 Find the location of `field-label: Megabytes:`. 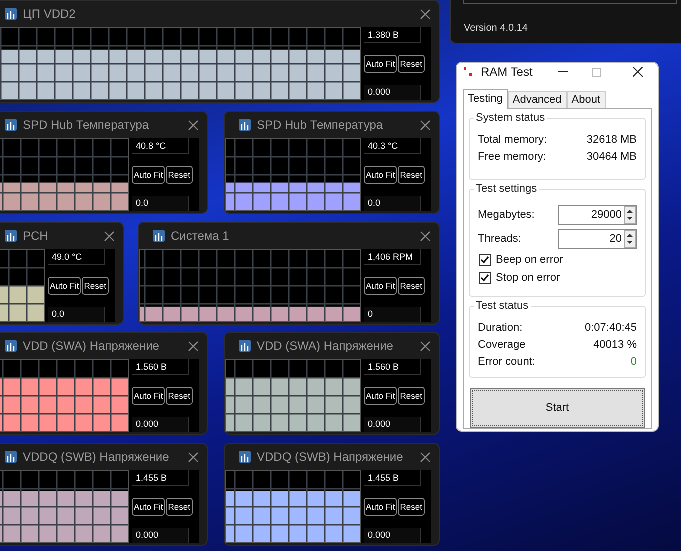

field-label: Megabytes: is located at coordinates (506, 215).